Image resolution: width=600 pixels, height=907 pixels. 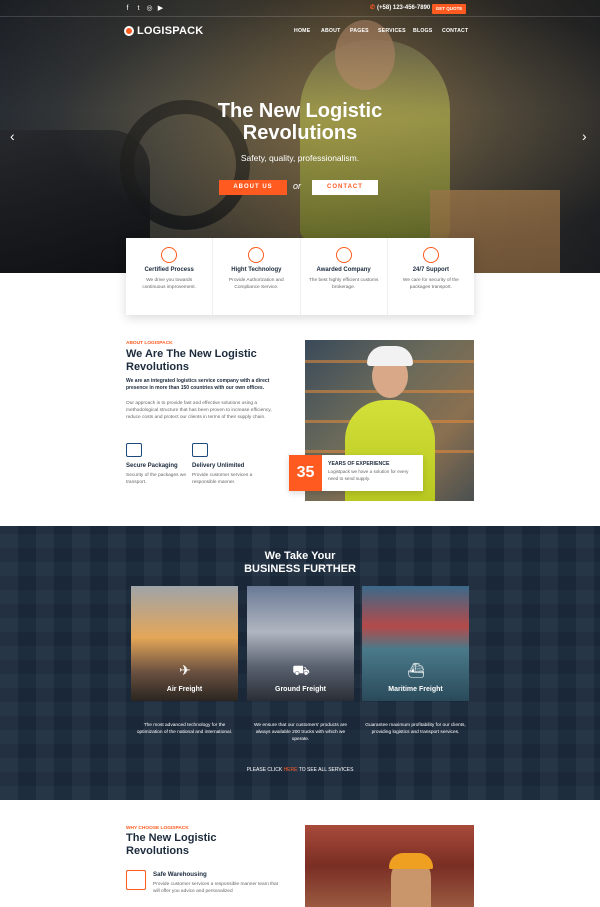 What do you see at coordinates (430, 255) in the screenshot?
I see `headset-icon` at bounding box center [430, 255].